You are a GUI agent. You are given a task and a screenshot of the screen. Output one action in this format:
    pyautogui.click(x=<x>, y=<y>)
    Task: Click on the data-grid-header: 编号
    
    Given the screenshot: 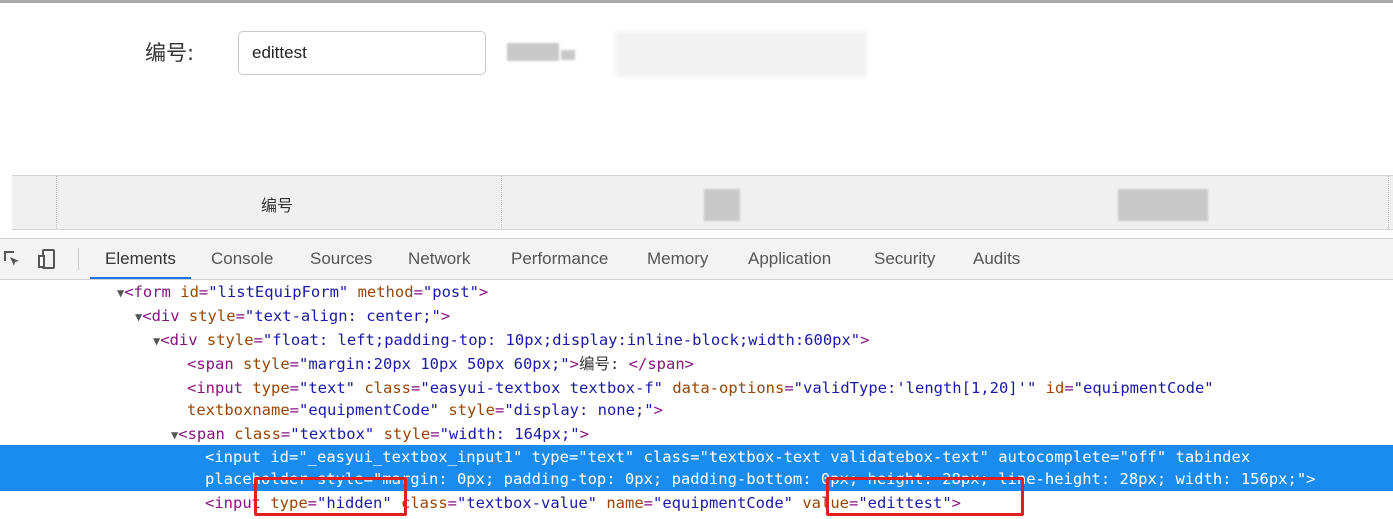 What is the action you would take?
    pyautogui.click(x=702, y=202)
    